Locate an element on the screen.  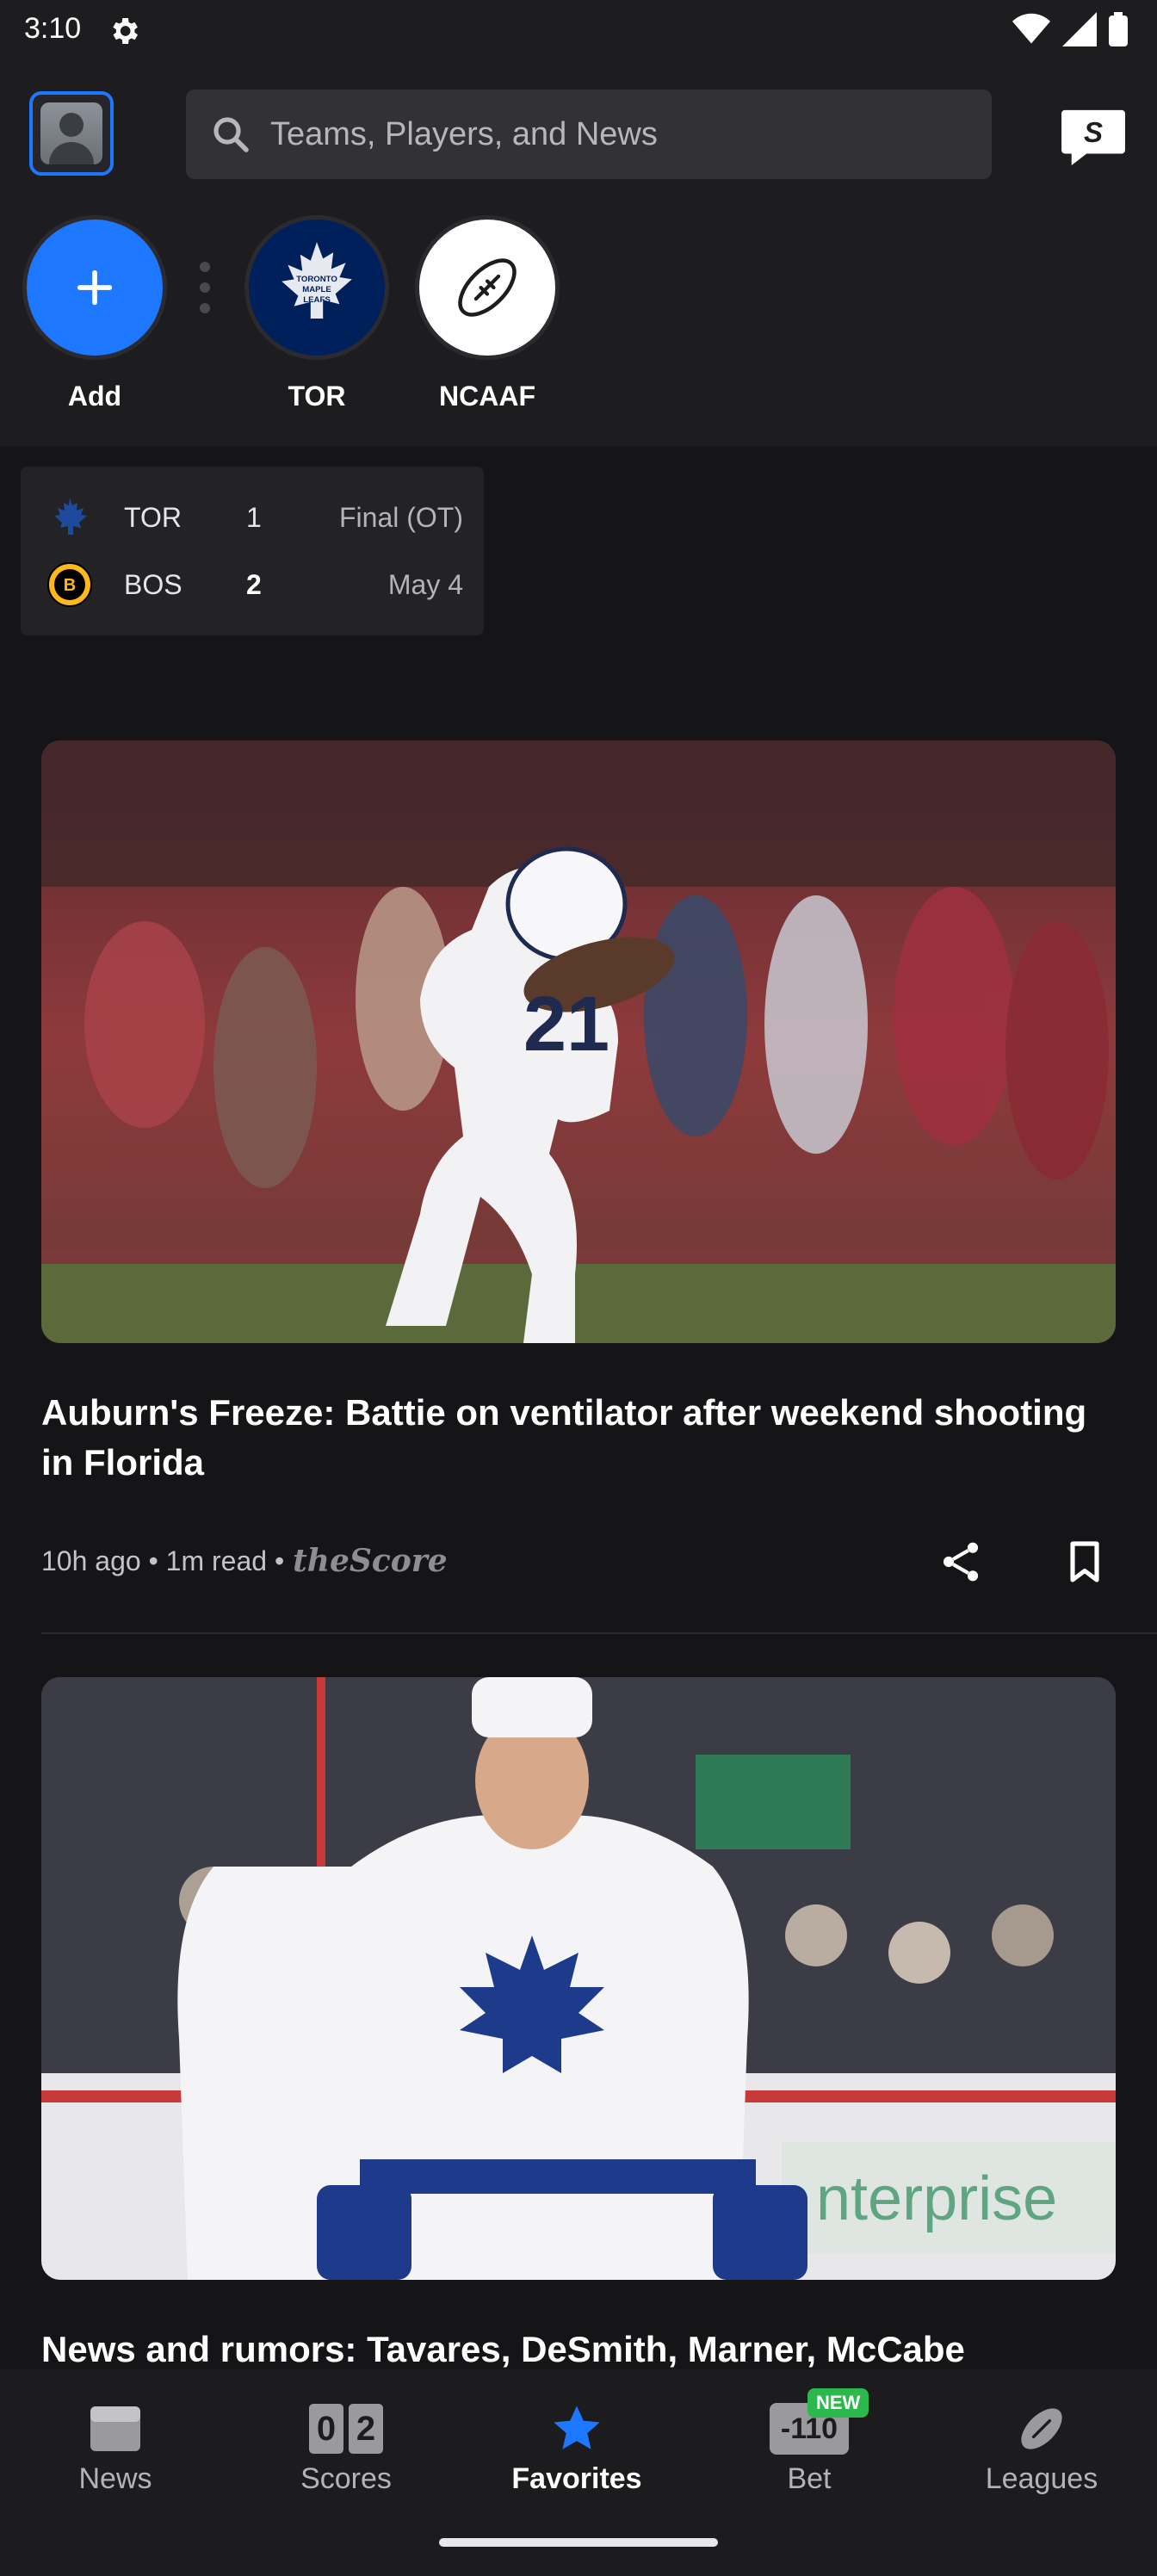
star-icon is located at coordinates (577, 2427).